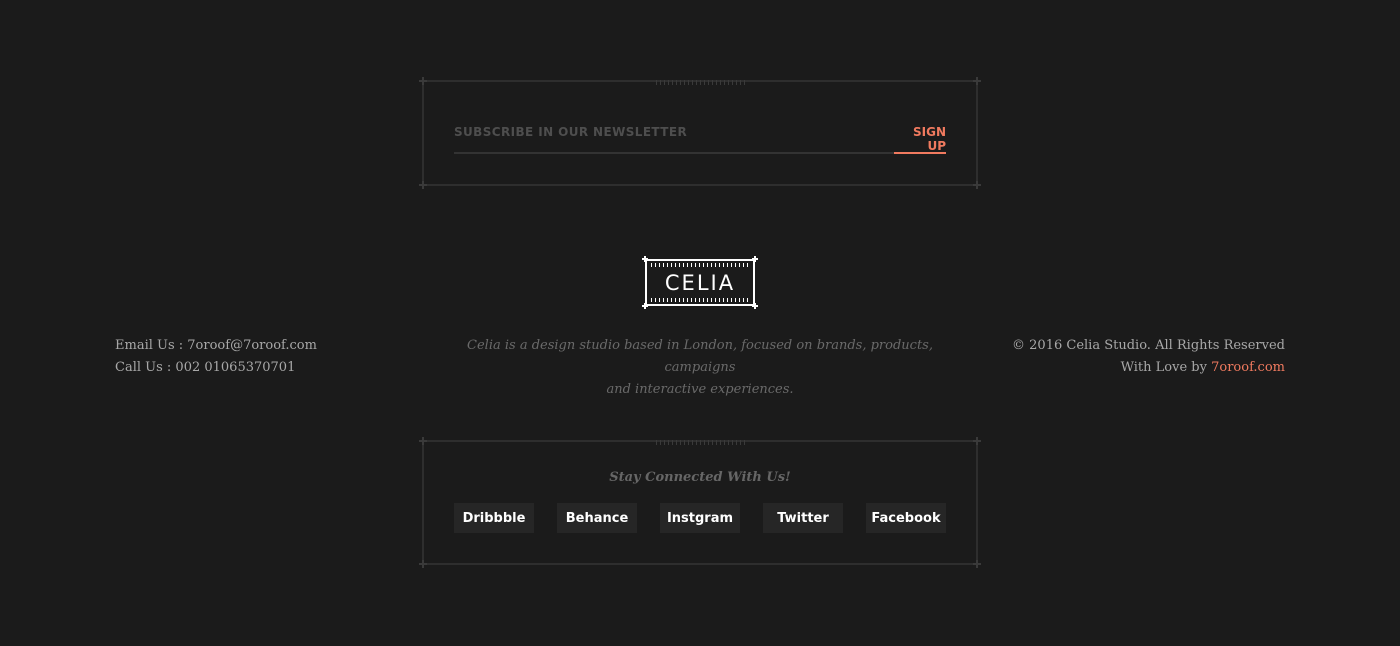 The image size is (1400, 646). What do you see at coordinates (1163, 367) in the screenshot?
I see `credit-text: With Love by` at bounding box center [1163, 367].